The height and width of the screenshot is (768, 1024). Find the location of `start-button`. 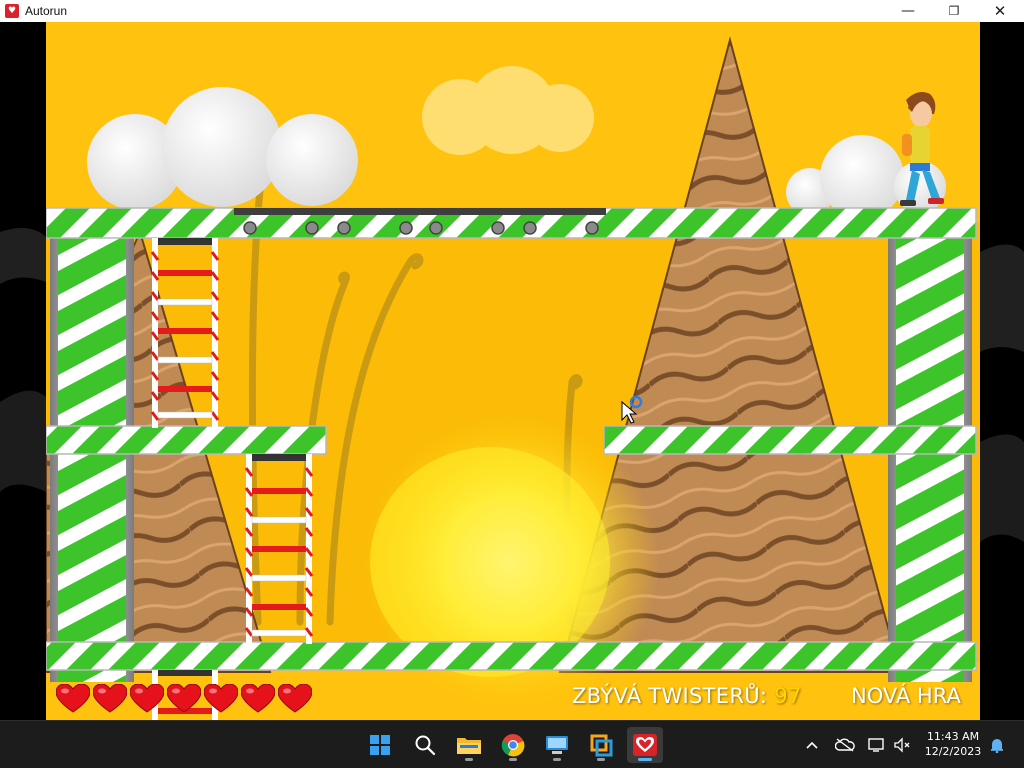

start-button is located at coordinates (380, 745).